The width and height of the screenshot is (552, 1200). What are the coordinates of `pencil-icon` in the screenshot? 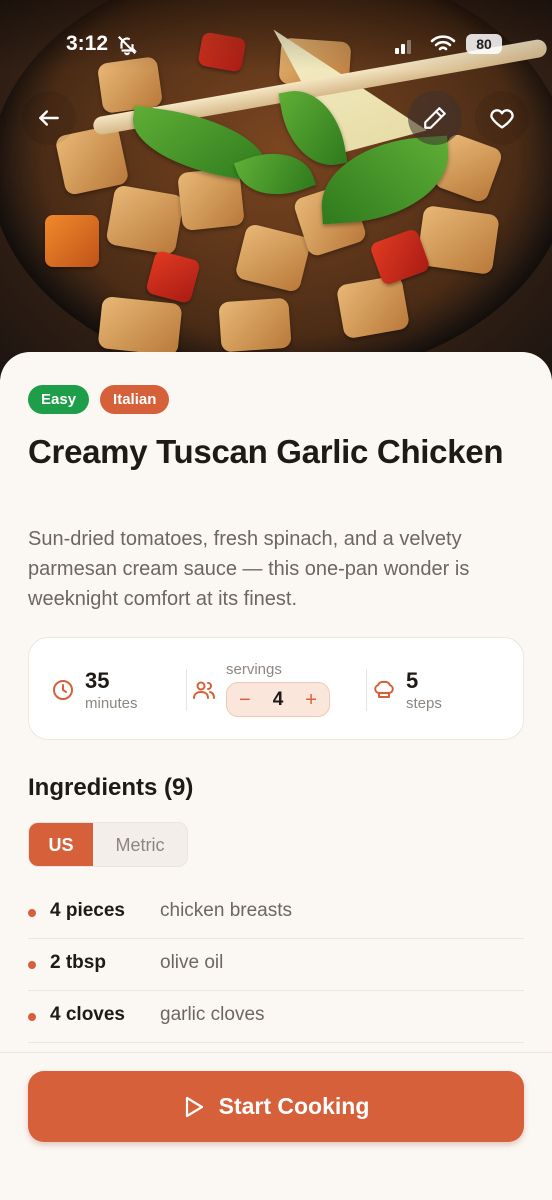 It's located at (435, 118).